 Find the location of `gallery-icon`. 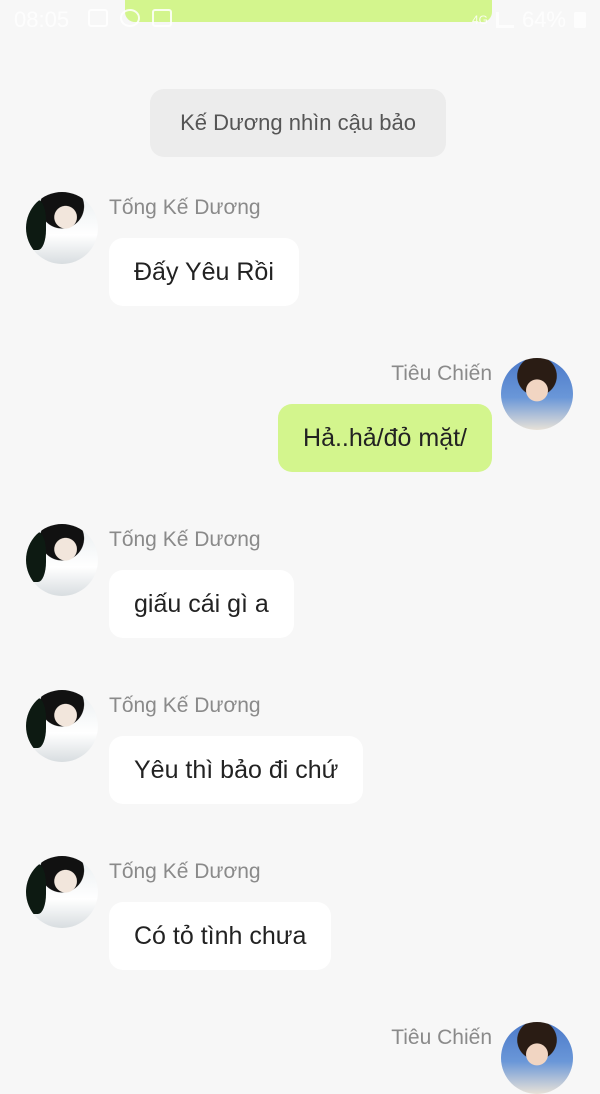

gallery-icon is located at coordinates (98, 18).